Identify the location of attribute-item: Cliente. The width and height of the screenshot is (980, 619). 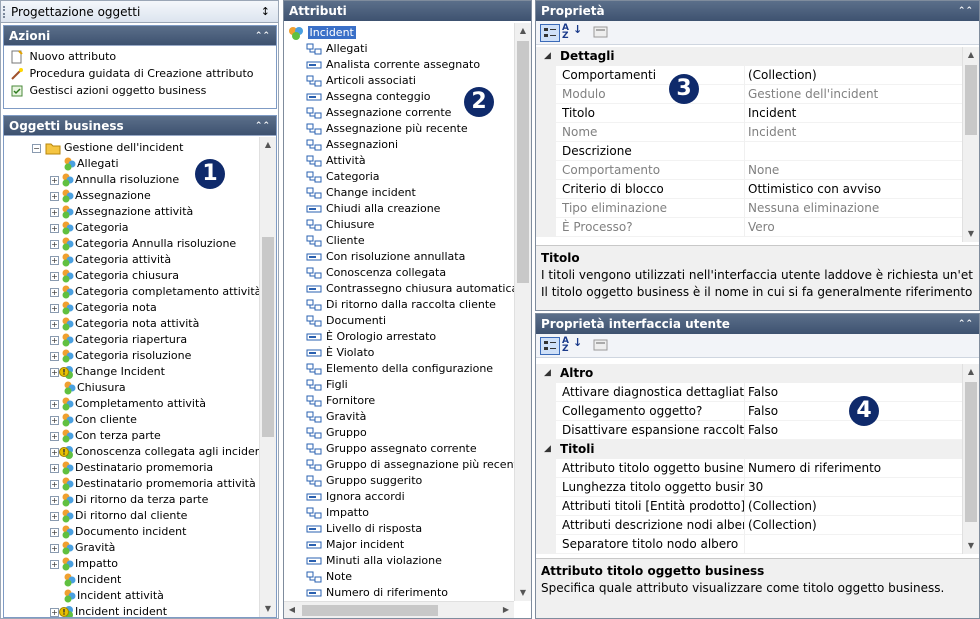
(324, 241).